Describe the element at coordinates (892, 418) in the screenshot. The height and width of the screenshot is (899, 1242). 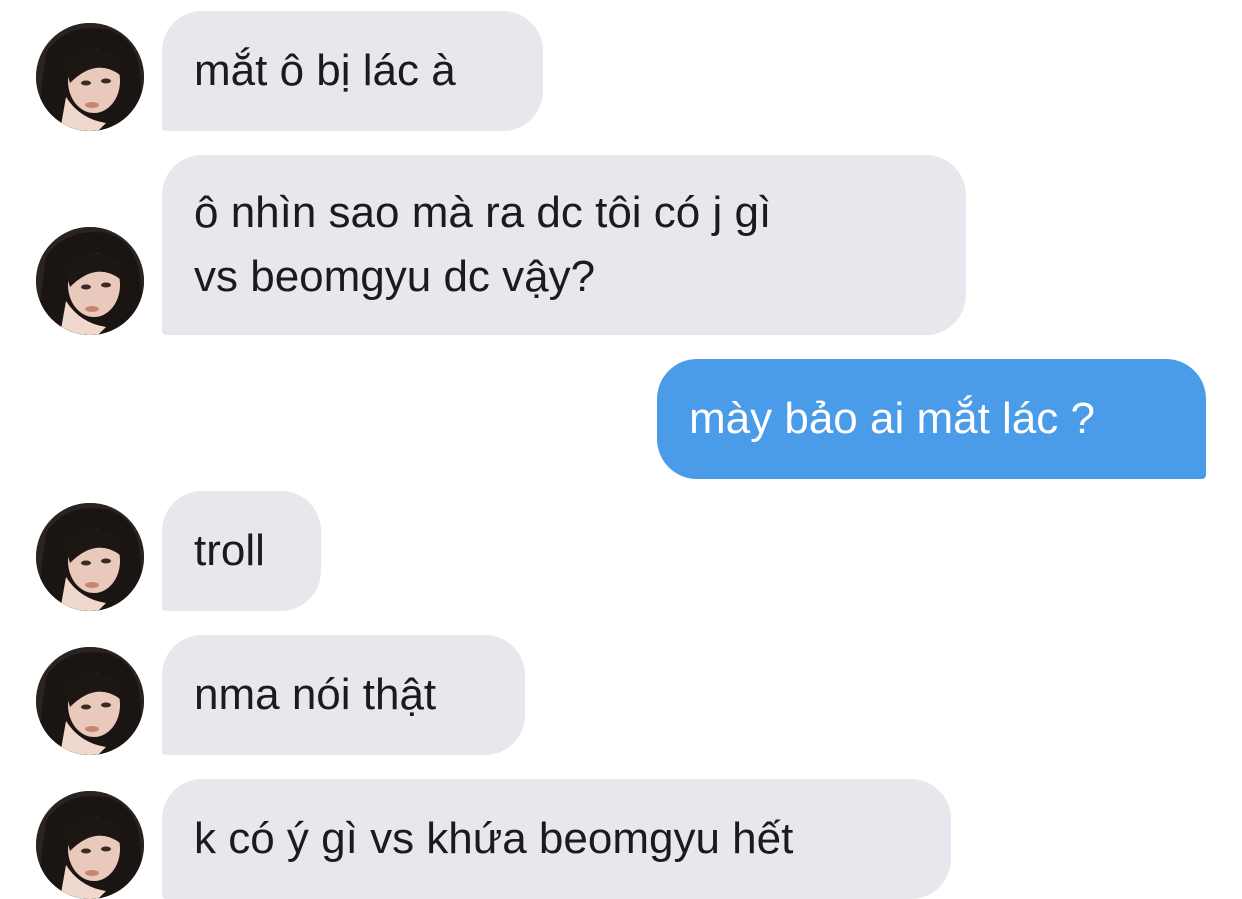
I see `message-text: mày bảo ai mắt lác ?` at that location.